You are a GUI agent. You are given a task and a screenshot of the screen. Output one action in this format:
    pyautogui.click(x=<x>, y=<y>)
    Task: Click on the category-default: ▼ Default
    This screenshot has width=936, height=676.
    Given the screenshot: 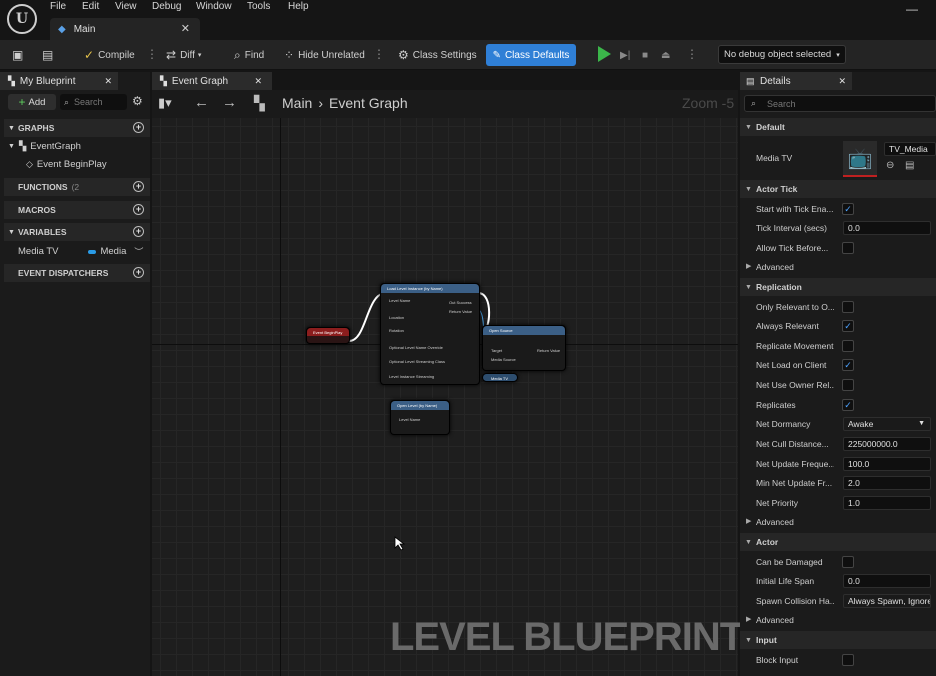 What is the action you would take?
    pyautogui.click(x=838, y=127)
    